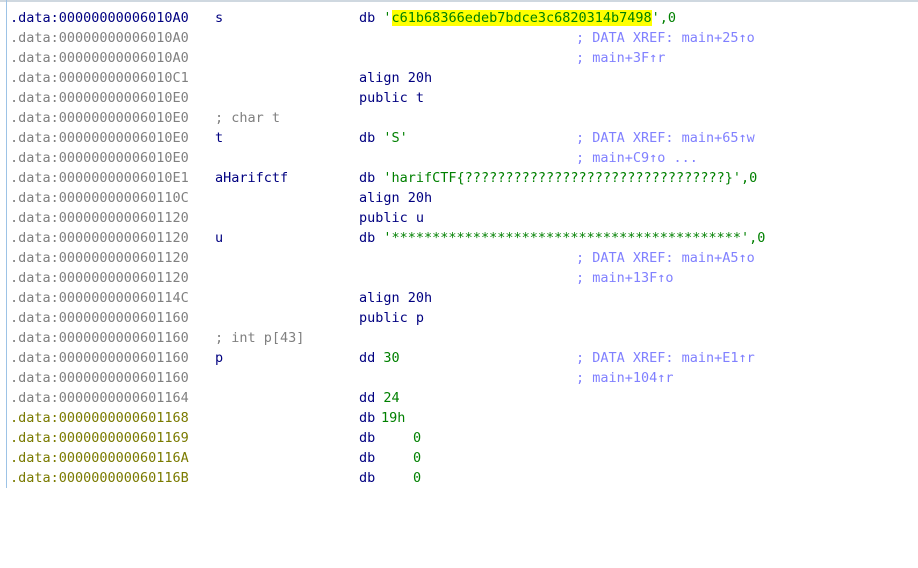 This screenshot has height=568, width=918. Describe the element at coordinates (665, 358) in the screenshot. I see `xref-comment: ; DATA XREF: main+E1↑r` at that location.